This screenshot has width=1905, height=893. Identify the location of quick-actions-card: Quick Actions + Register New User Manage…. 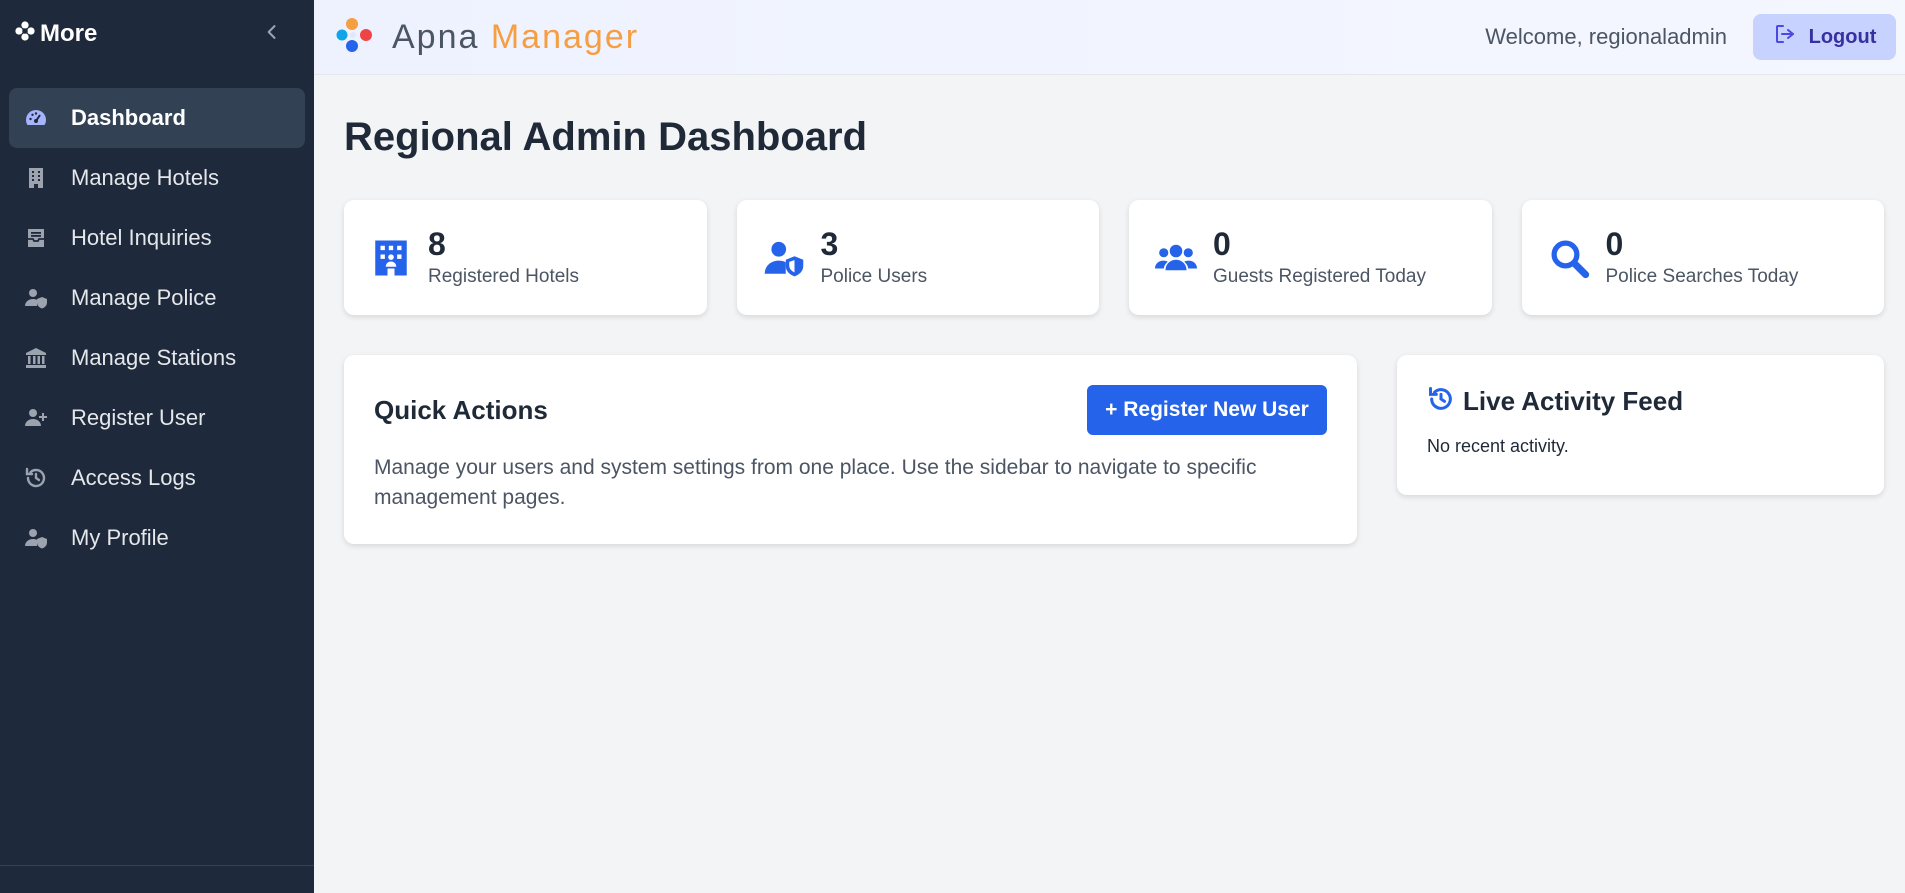
(850, 449).